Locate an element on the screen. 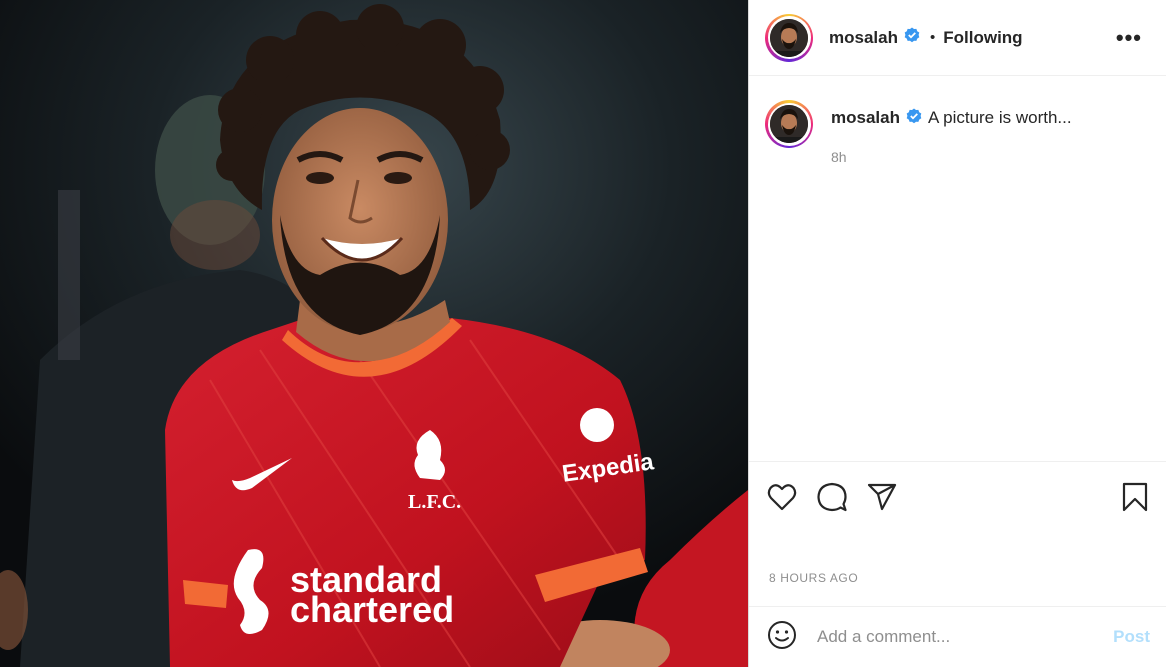 This screenshot has width=1166, height=667. post-header: mosalah • Following ••• is located at coordinates (957, 38).